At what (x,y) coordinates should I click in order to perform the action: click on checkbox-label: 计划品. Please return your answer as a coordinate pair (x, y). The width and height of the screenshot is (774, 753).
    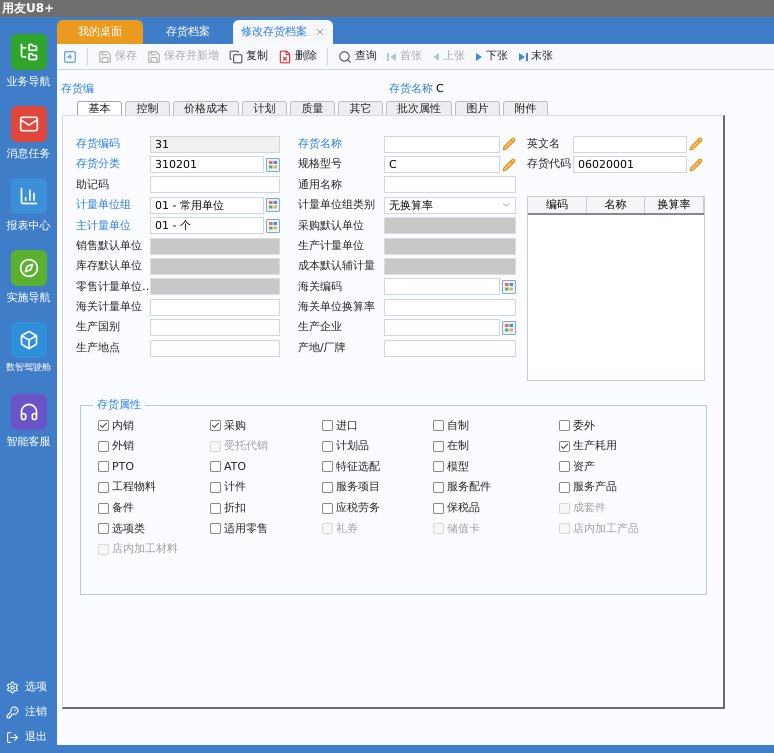
    Looking at the image, I should click on (352, 446).